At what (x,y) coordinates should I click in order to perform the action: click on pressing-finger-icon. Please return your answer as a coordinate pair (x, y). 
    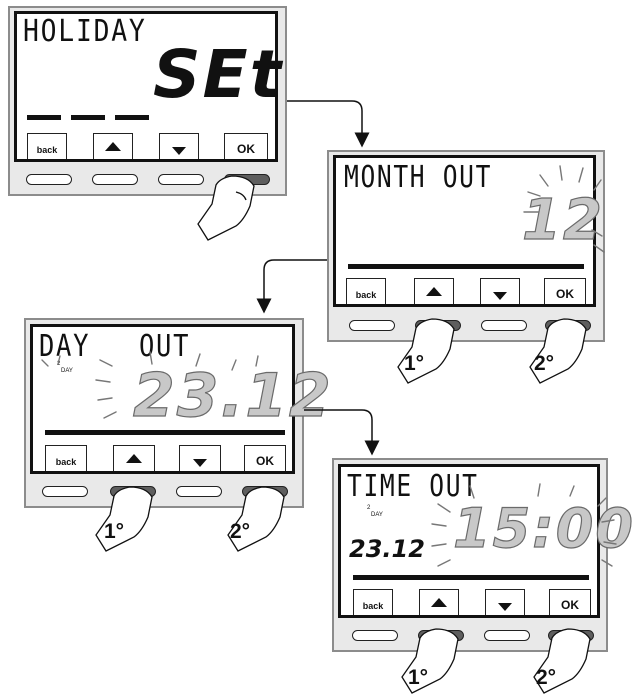
    Looking at the image, I should click on (226, 208).